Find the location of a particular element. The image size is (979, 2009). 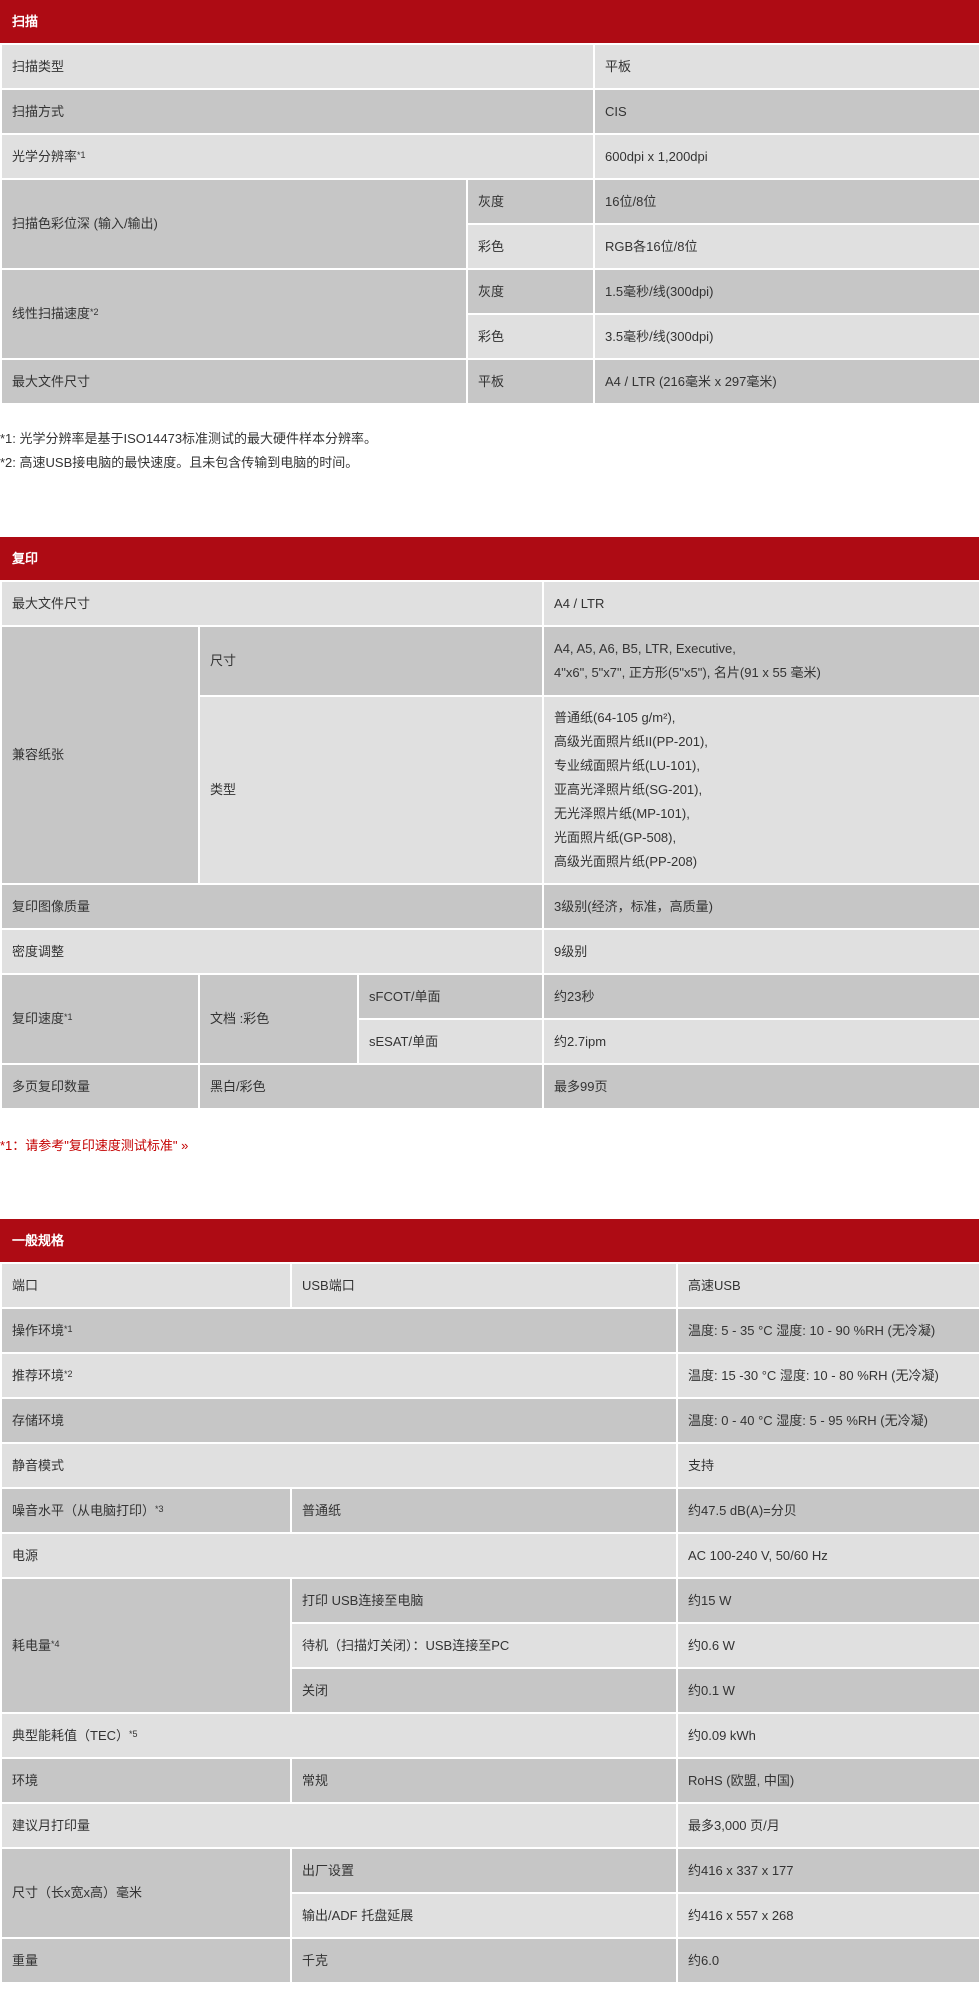

spec-label: 复印速度*1 is located at coordinates (100, 1019).